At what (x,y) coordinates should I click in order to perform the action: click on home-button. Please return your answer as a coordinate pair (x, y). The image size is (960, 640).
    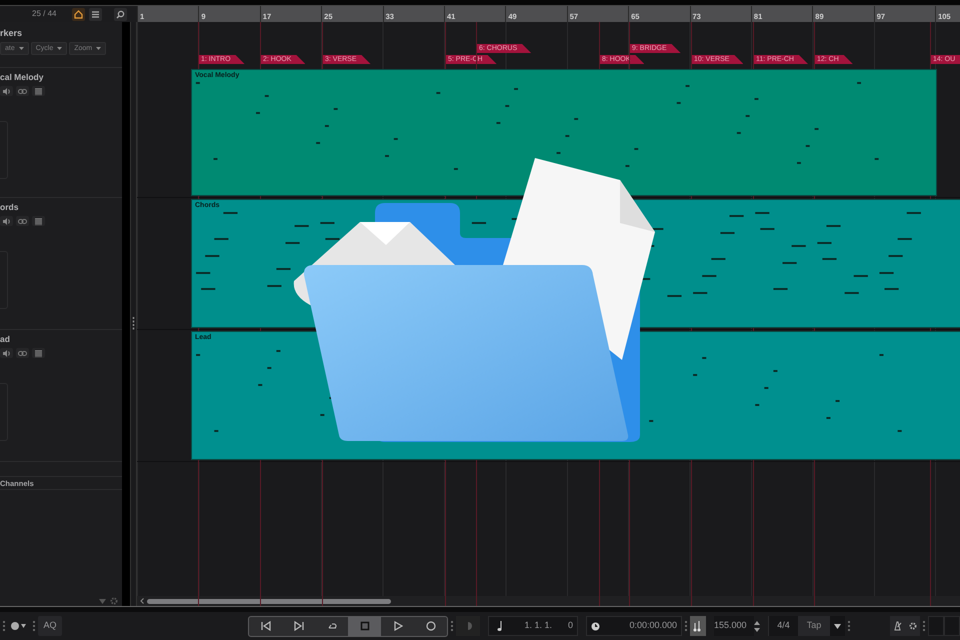
    Looking at the image, I should click on (78, 14).